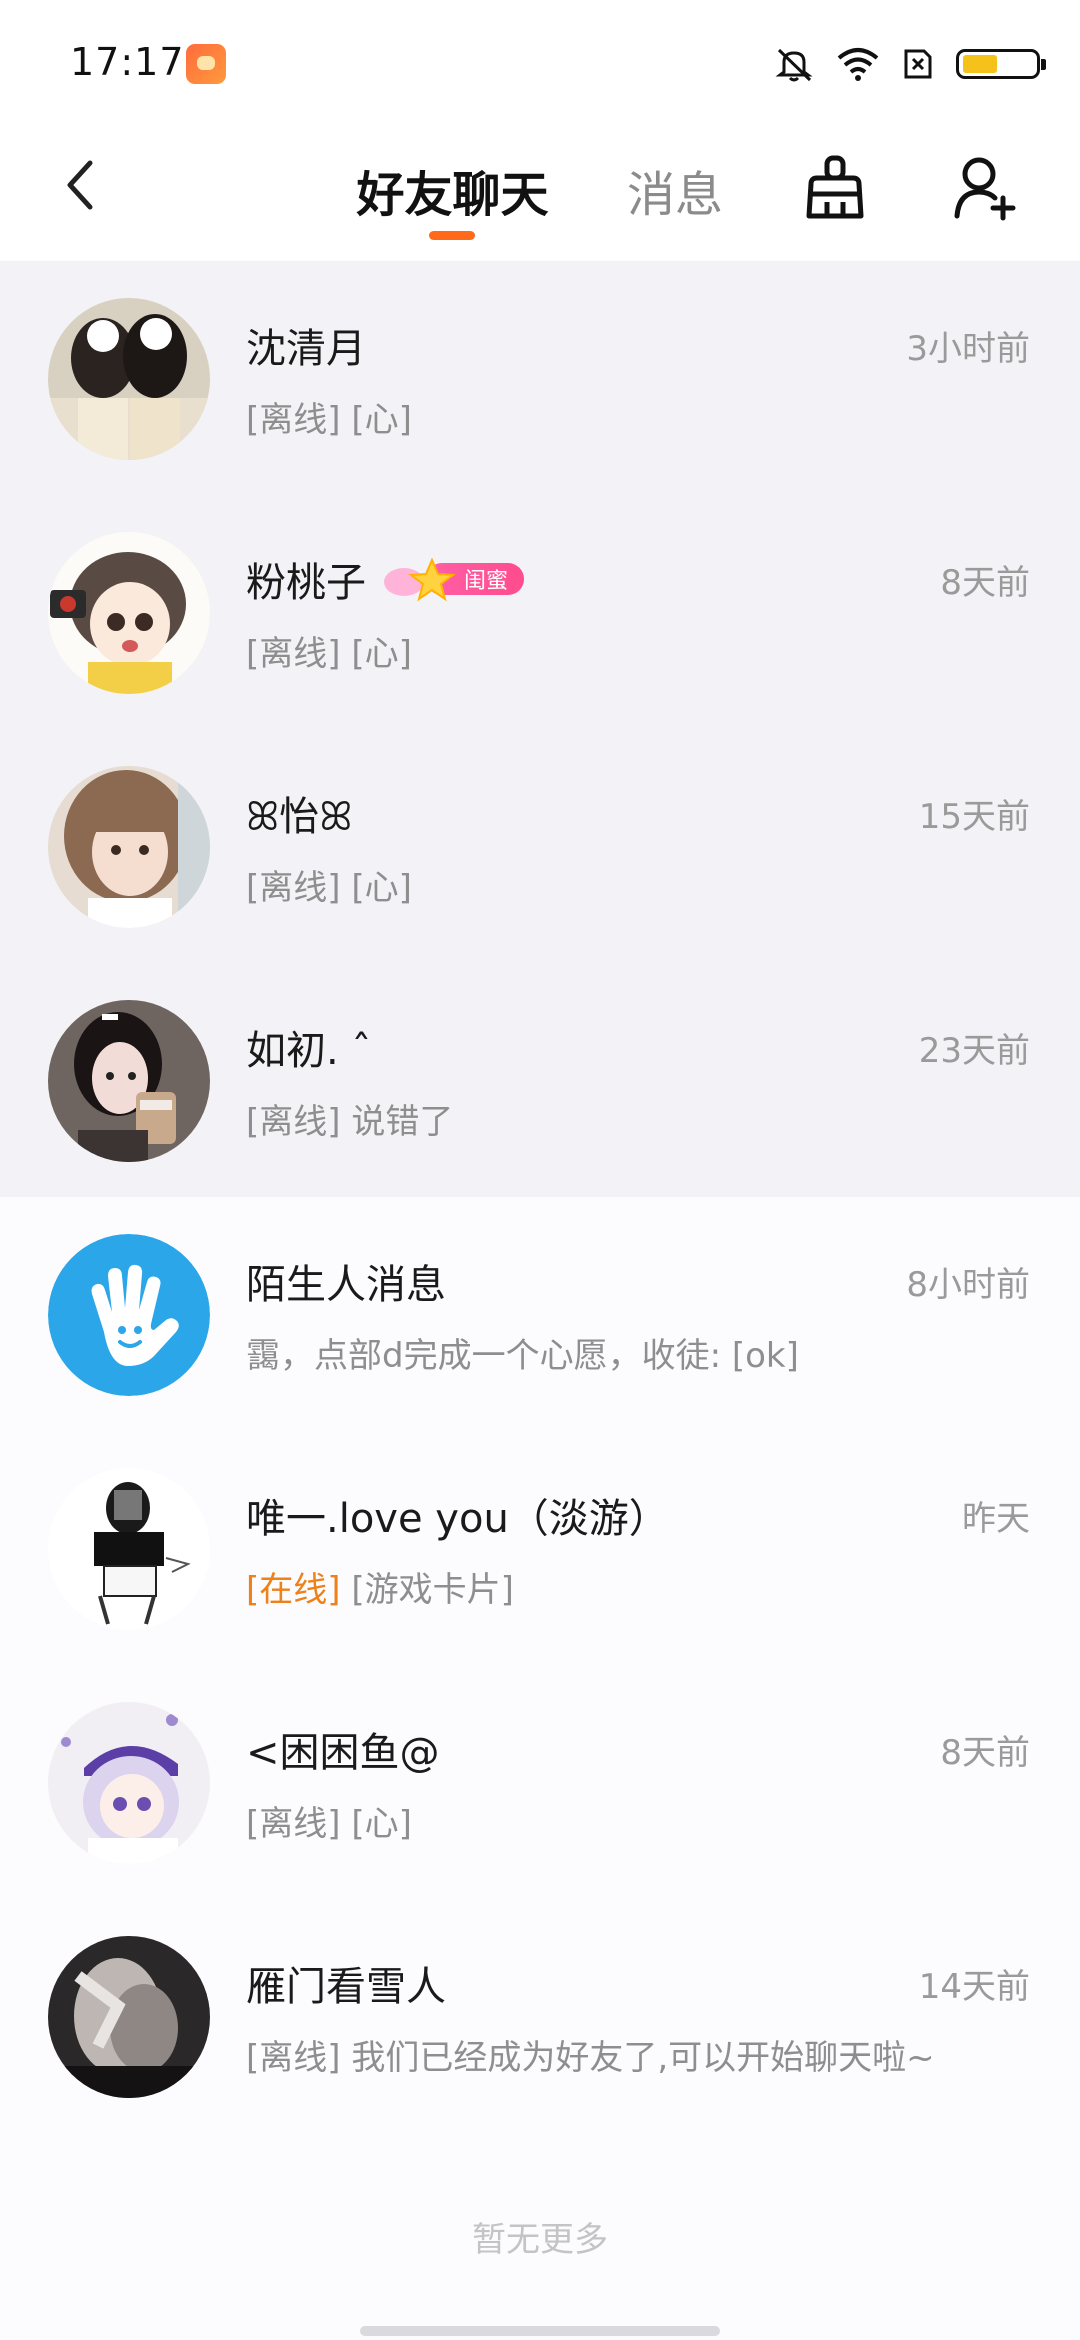 Image resolution: width=1080 pixels, height=2340 pixels. I want to click on chat-name: 如初. ˆ, so click(309, 1051).